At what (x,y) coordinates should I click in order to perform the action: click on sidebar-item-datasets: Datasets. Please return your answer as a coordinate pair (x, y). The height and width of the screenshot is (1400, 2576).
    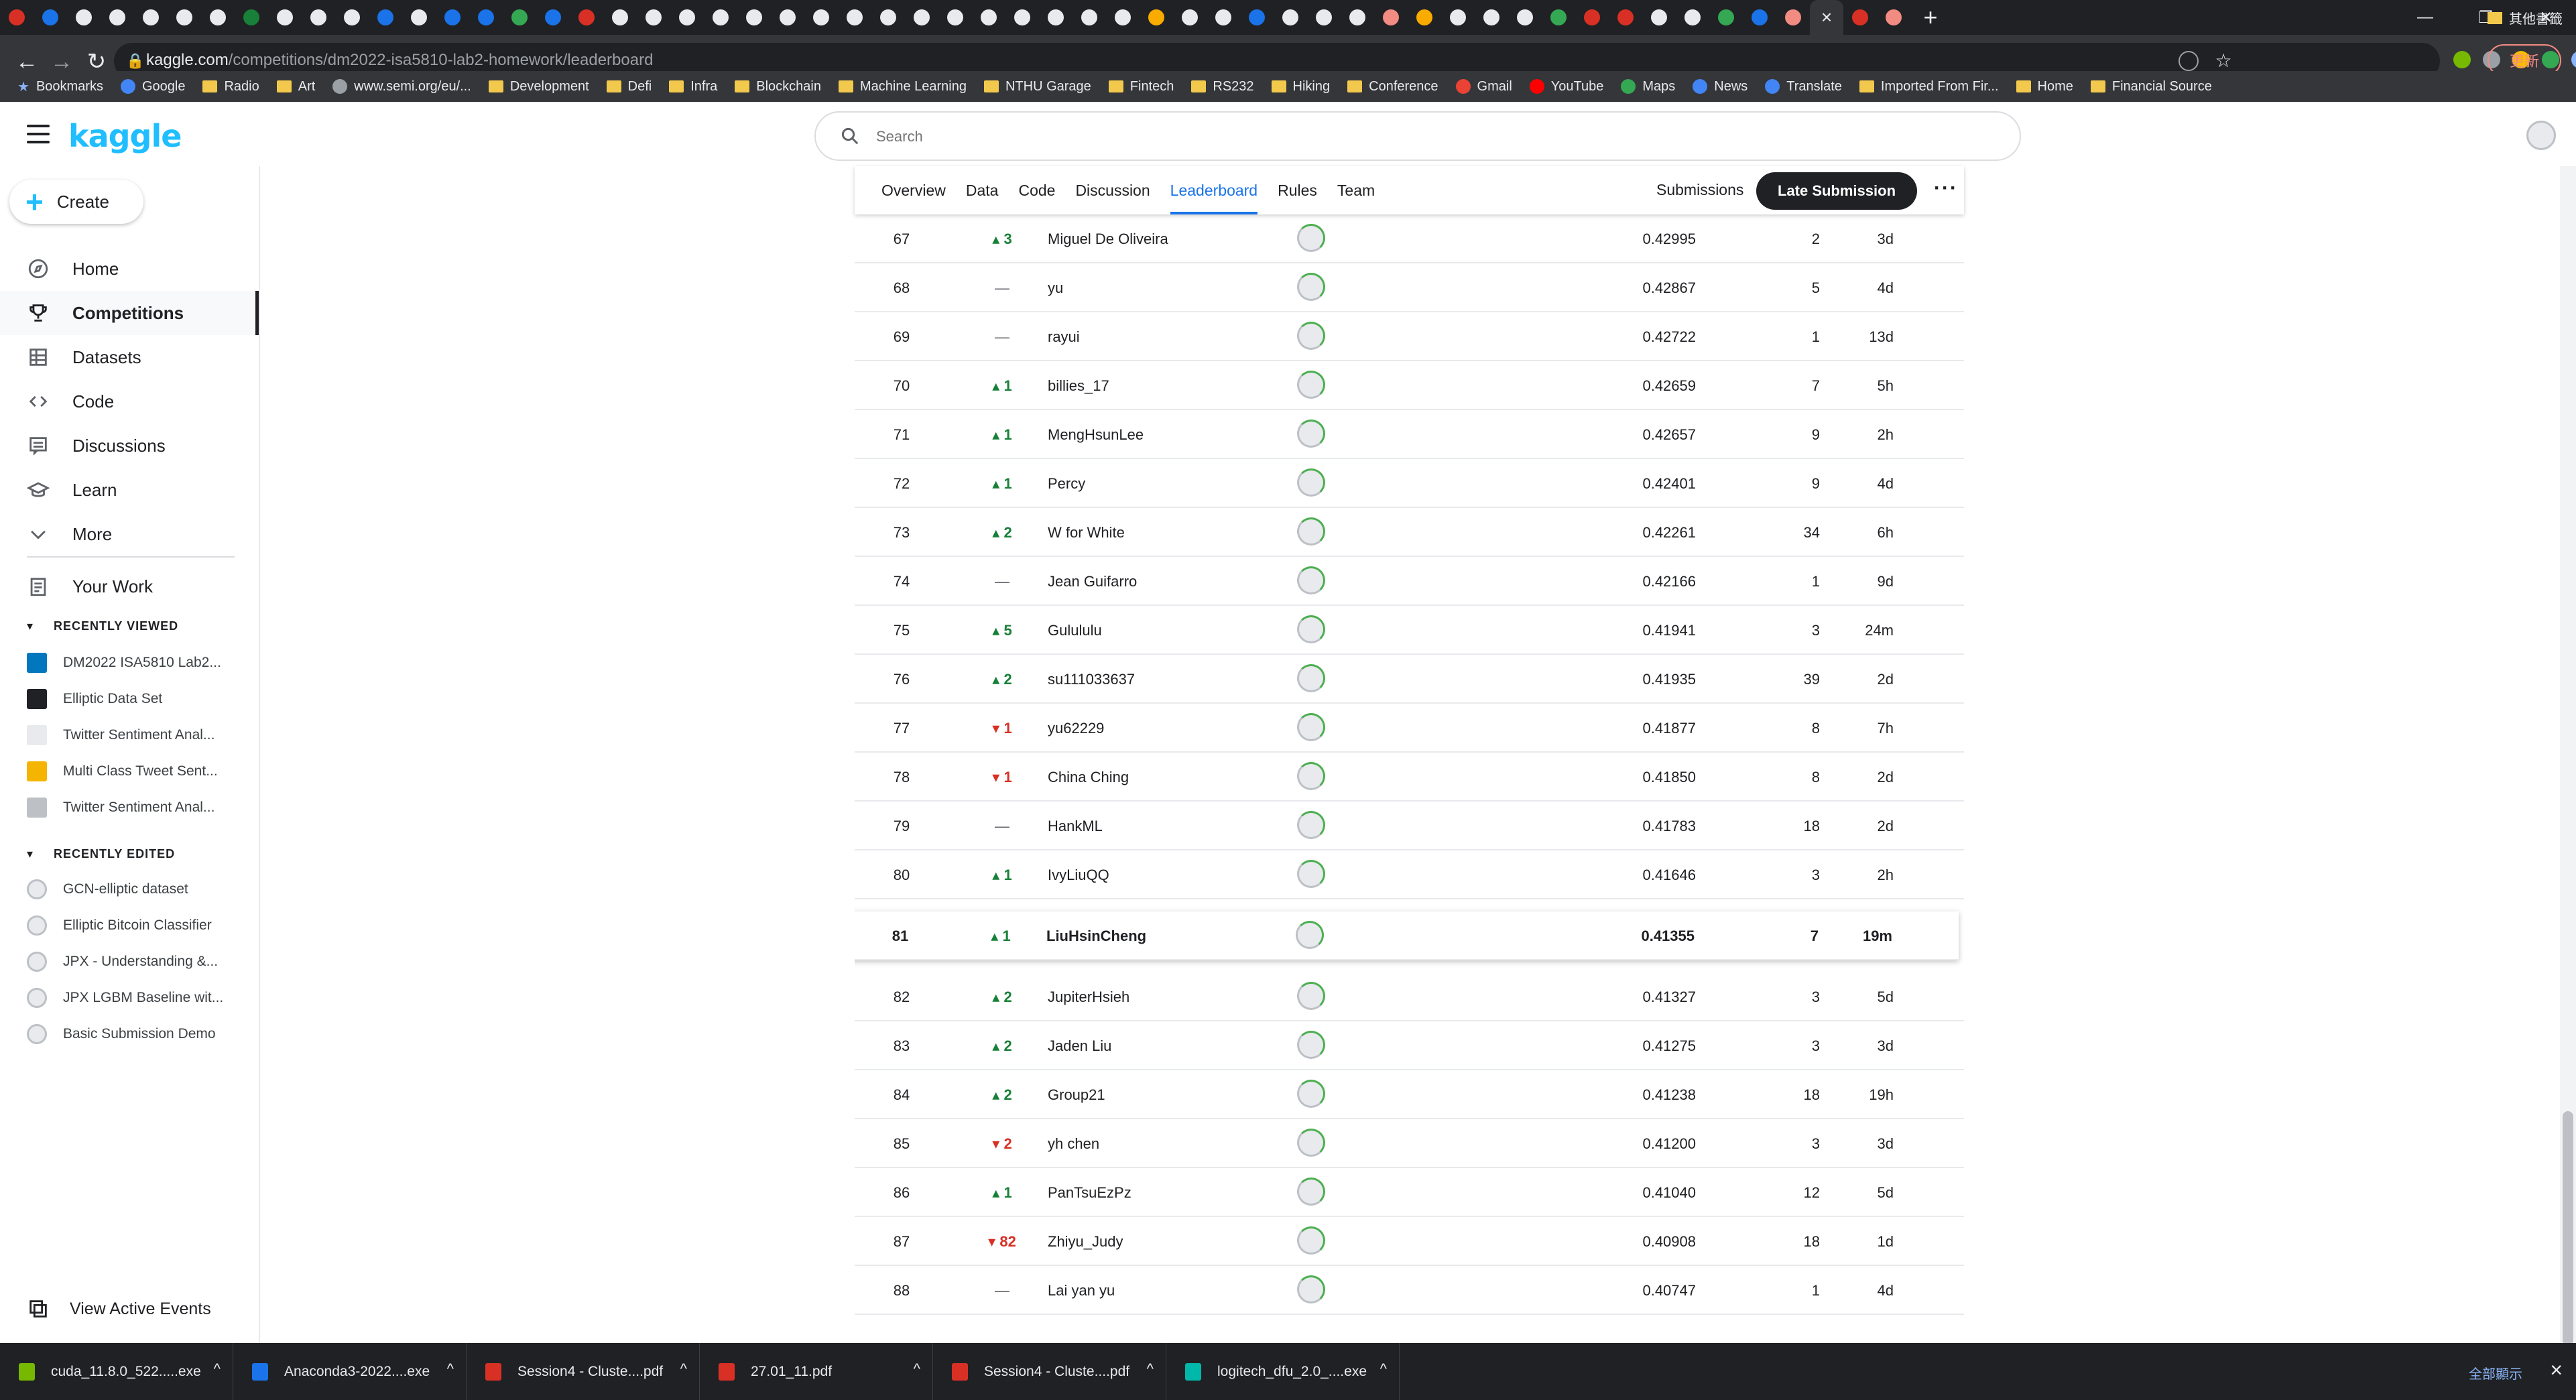
    Looking at the image, I should click on (129, 357).